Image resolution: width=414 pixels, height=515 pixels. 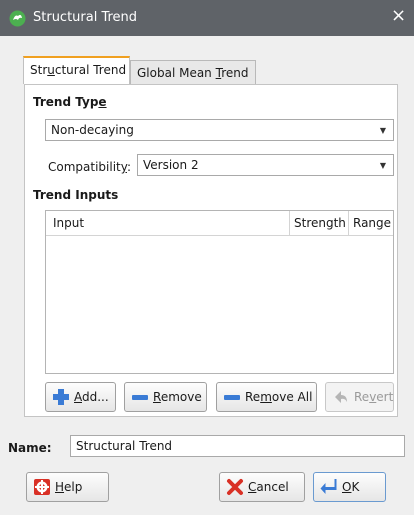 I want to click on trend-type-select: Non-decaying ▼, so click(x=219, y=130).